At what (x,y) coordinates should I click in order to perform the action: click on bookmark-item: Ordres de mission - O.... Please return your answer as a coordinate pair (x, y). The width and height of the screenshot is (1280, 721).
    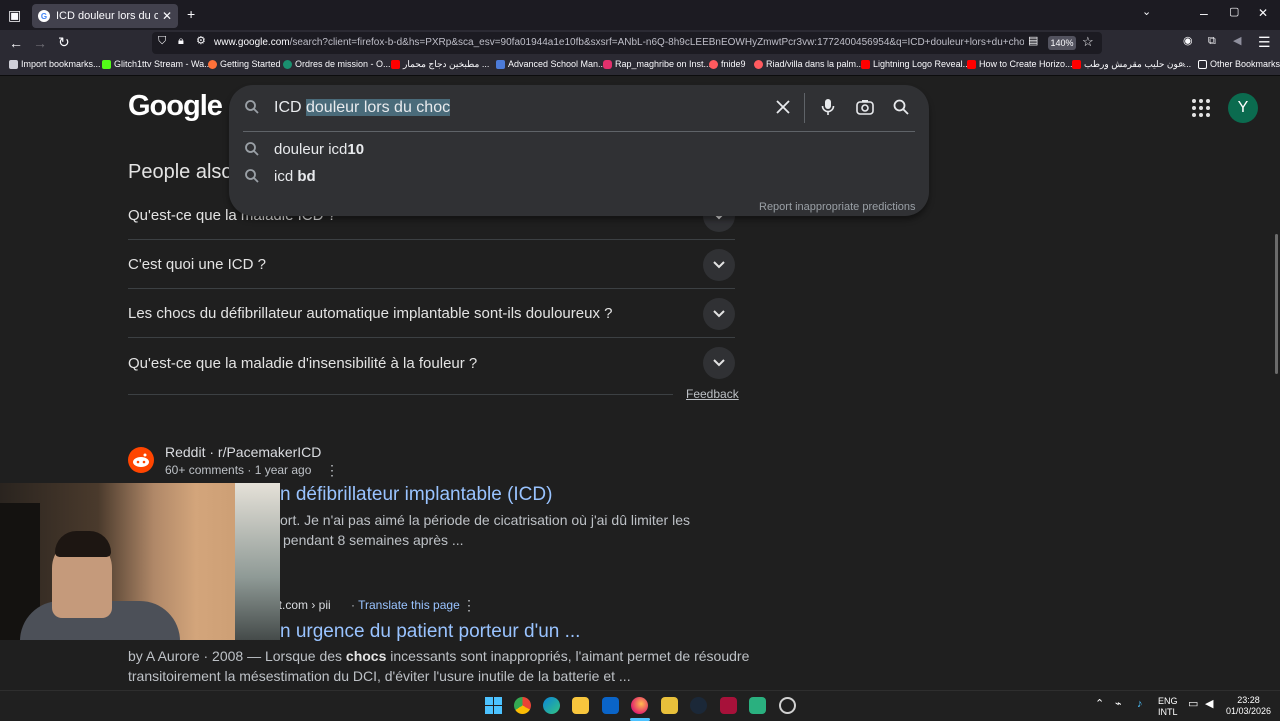
    Looking at the image, I should click on (337, 64).